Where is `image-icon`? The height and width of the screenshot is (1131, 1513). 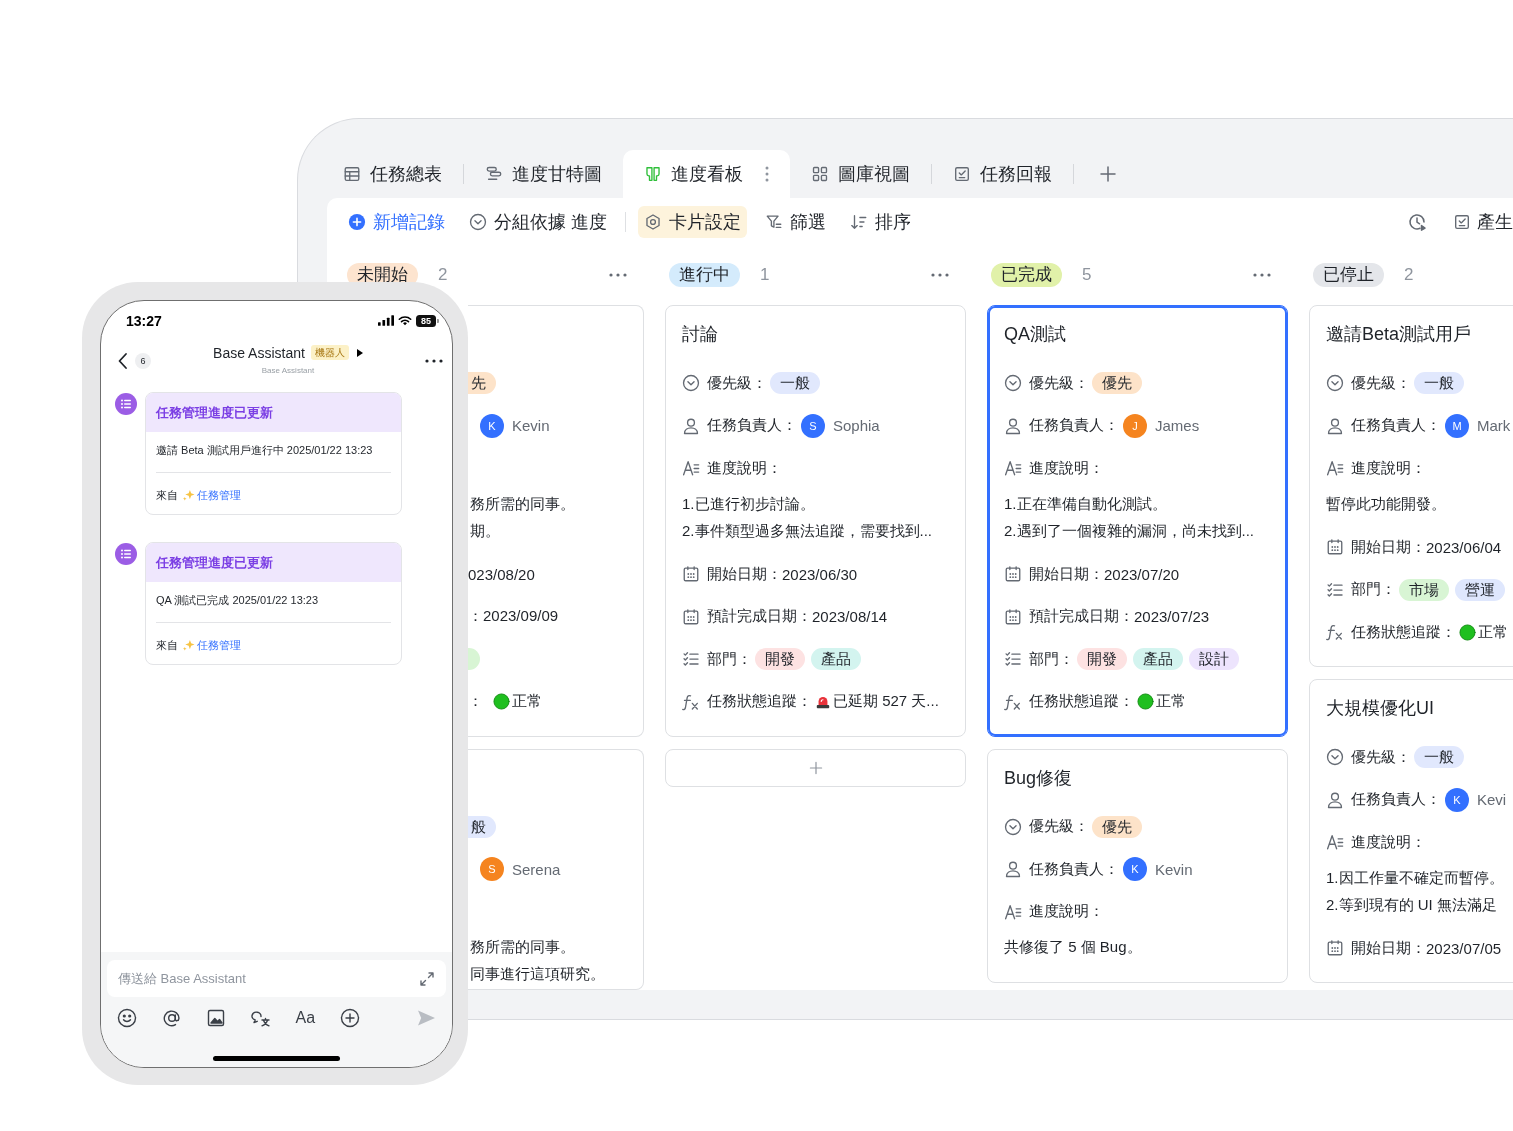 image-icon is located at coordinates (216, 1018).